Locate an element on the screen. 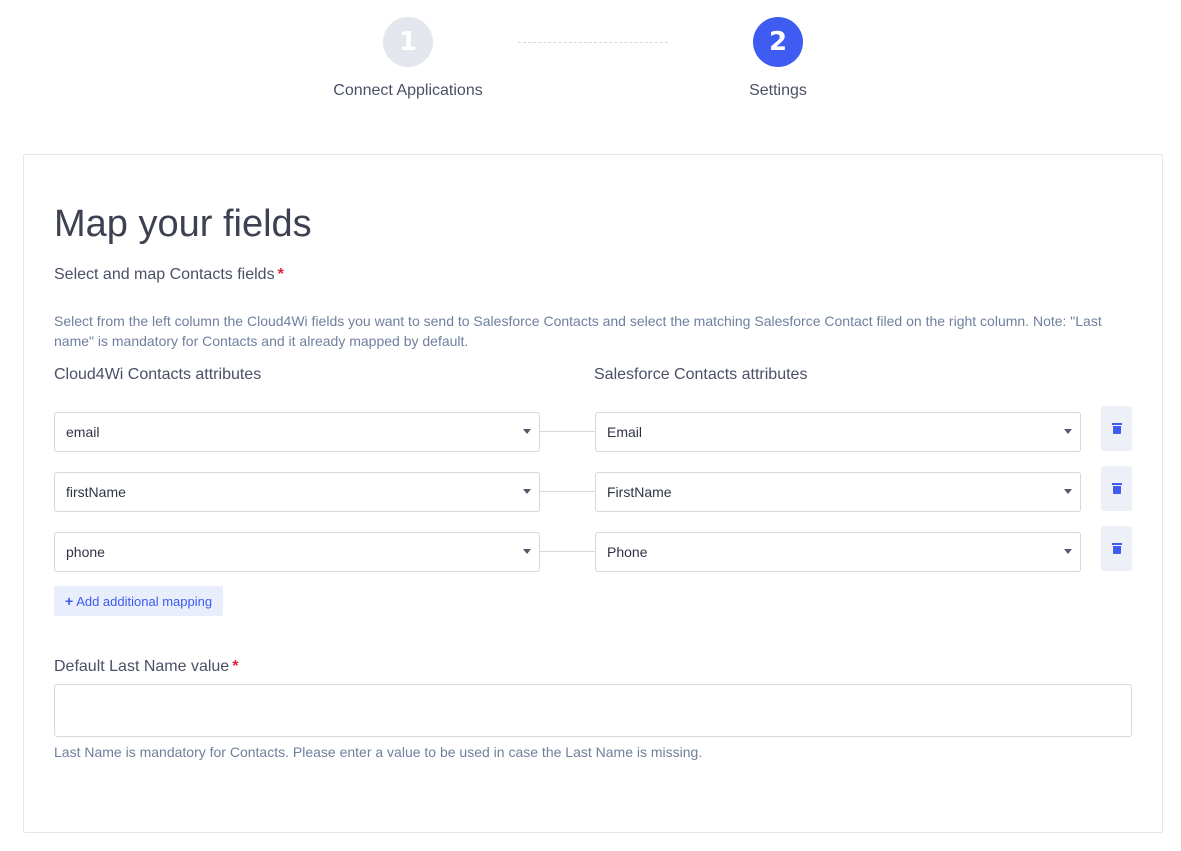 The image size is (1181, 851). section-label: Select and map Contacts fields * is located at coordinates (169, 275).